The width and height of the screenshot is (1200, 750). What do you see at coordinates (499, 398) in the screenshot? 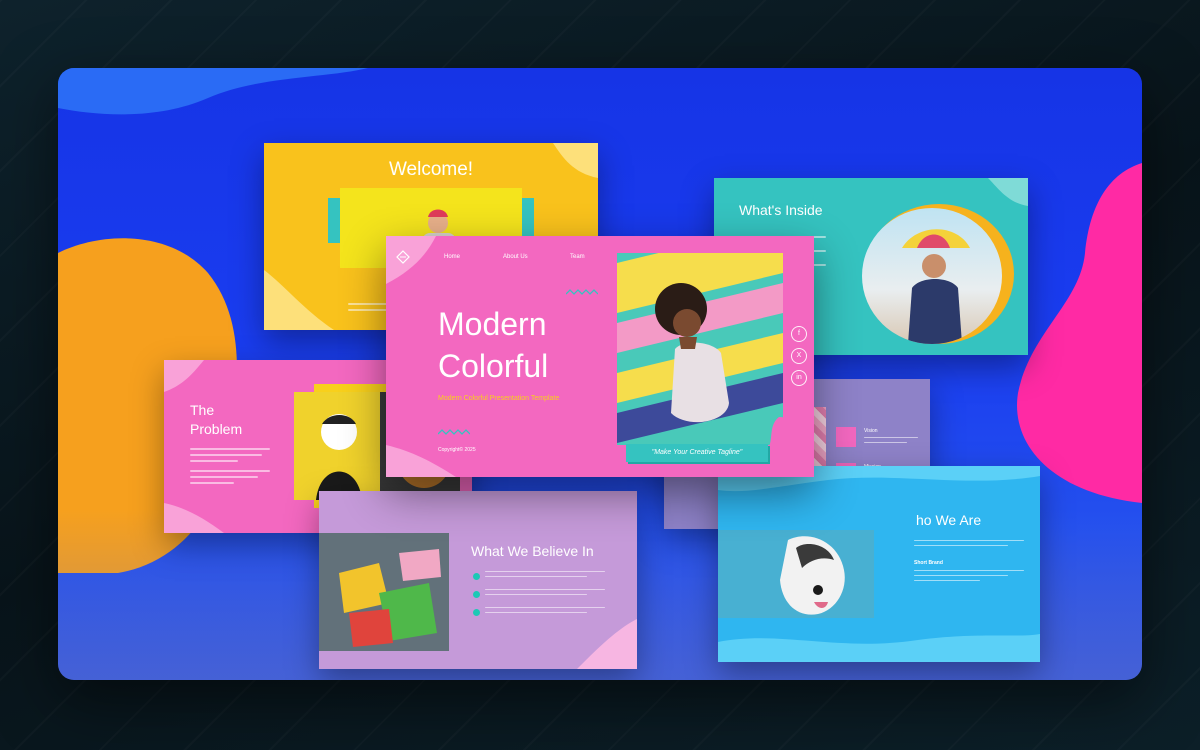
I see `main-subtitle: Modern Colorful Presentation Template` at bounding box center [499, 398].